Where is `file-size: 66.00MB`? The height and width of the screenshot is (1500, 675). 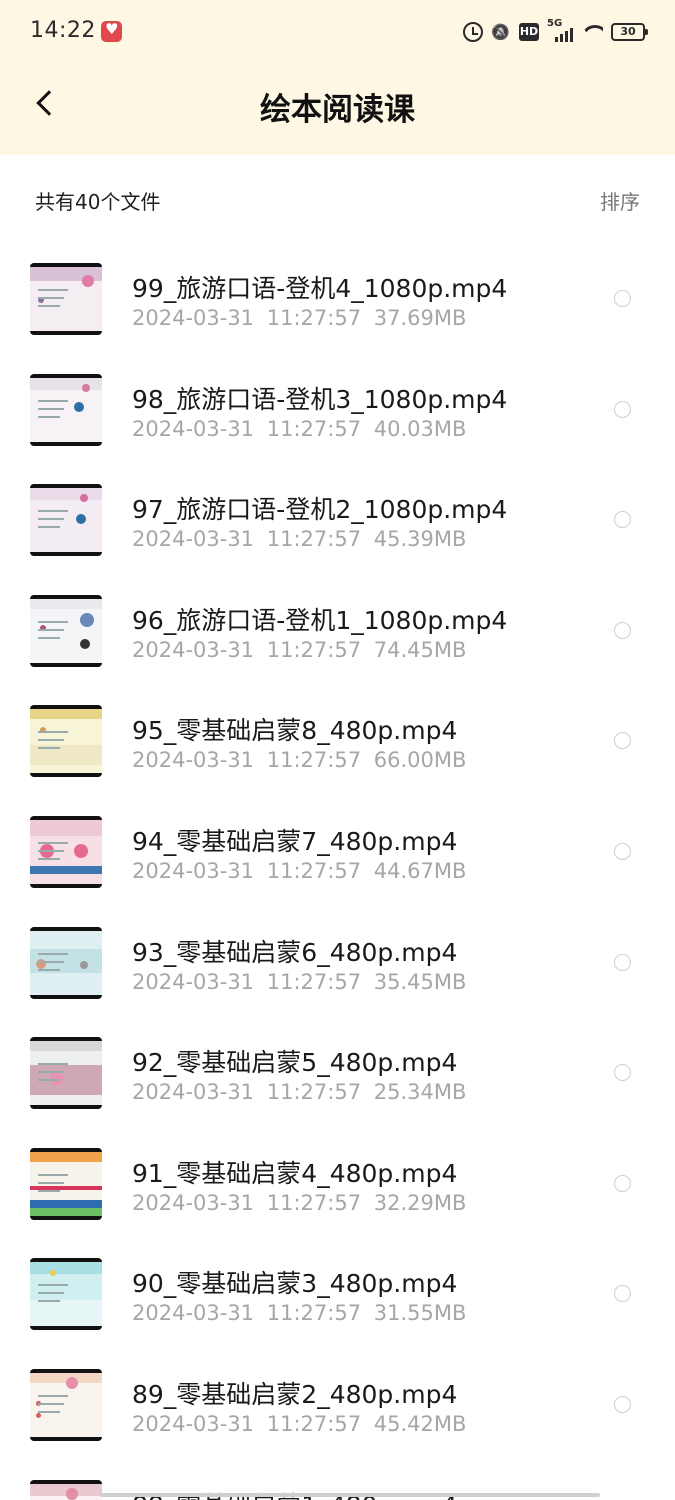
file-size: 66.00MB is located at coordinates (420, 760).